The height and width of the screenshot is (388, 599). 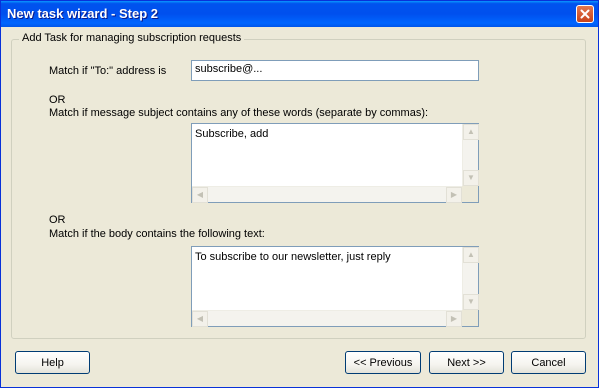 I want to click on window-title: New task wizard - Step 2, so click(x=82, y=13).